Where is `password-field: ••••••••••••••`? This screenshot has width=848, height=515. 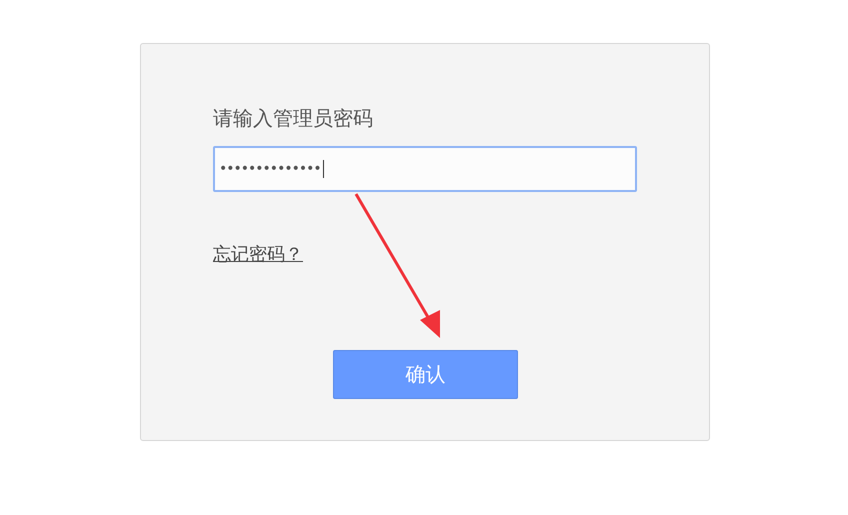
password-field: •••••••••••••• is located at coordinates (425, 169).